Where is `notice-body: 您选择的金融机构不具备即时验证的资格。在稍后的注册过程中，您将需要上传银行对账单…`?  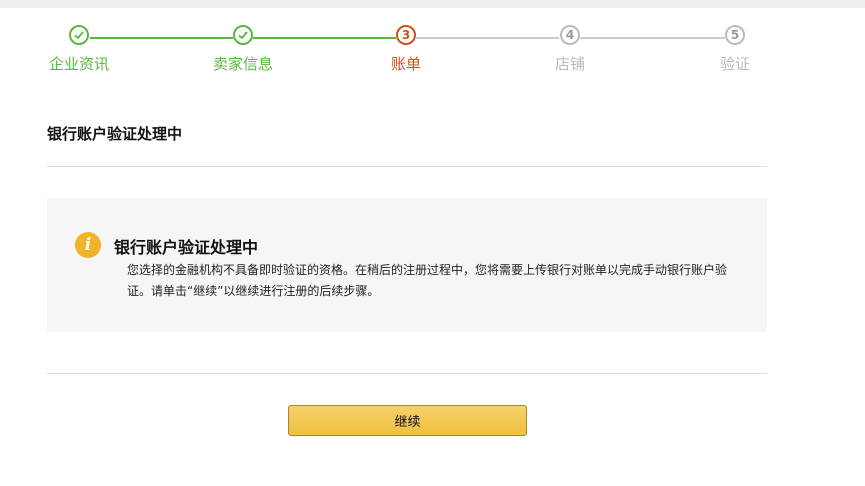 notice-body: 您选择的金融机构不具备即时验证的资格。在稍后的注册过程中，您将需要上传银行对账单… is located at coordinates (427, 280).